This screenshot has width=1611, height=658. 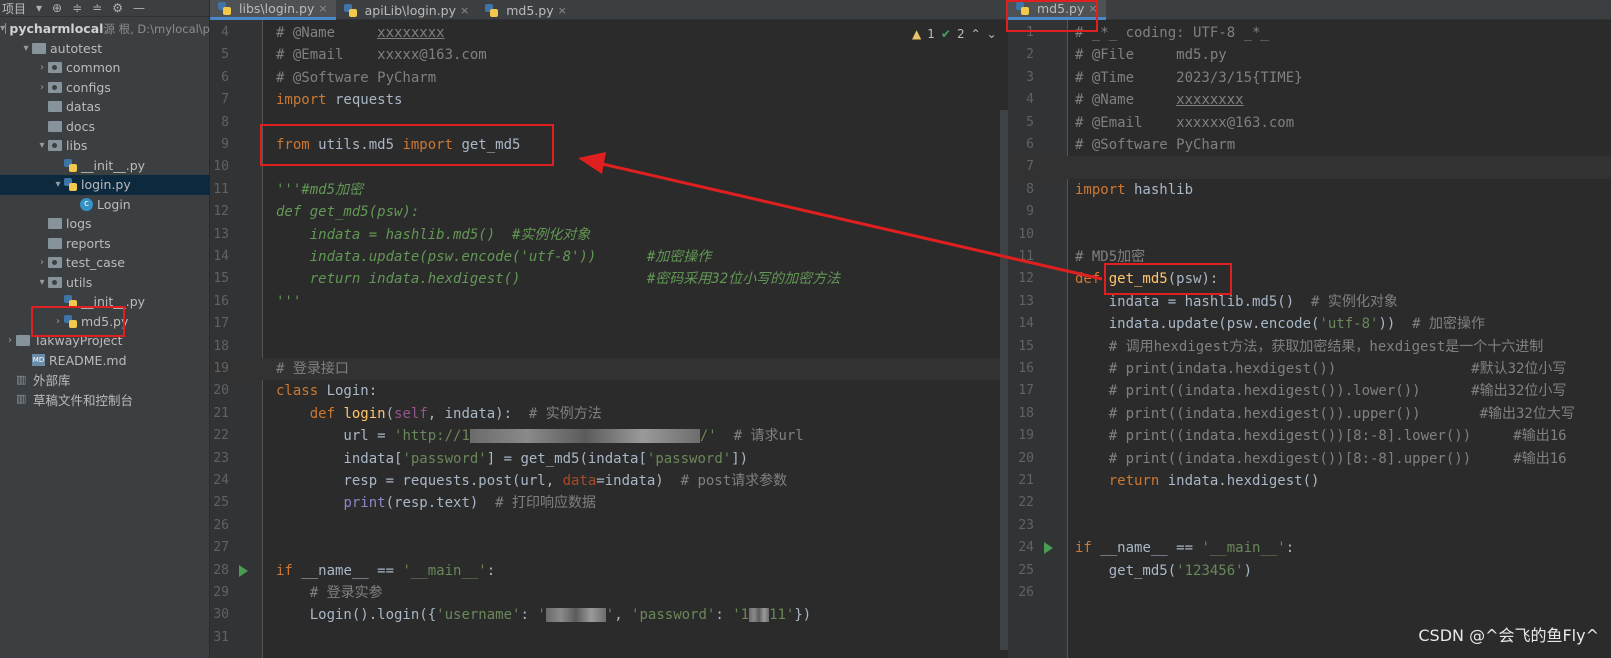 What do you see at coordinates (105, 127) in the screenshot?
I see `tree-item: docs` at bounding box center [105, 127].